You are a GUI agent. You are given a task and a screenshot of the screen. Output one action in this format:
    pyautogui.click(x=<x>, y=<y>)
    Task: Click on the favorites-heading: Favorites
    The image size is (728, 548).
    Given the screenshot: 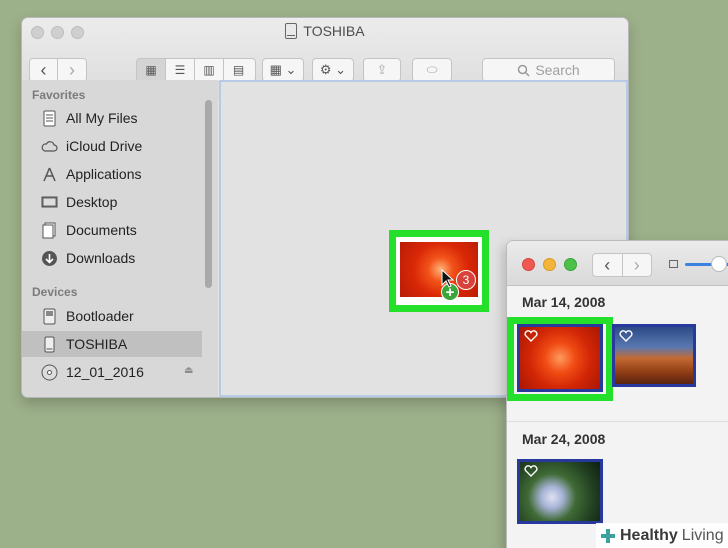 What is the action you would take?
    pyautogui.click(x=59, y=95)
    